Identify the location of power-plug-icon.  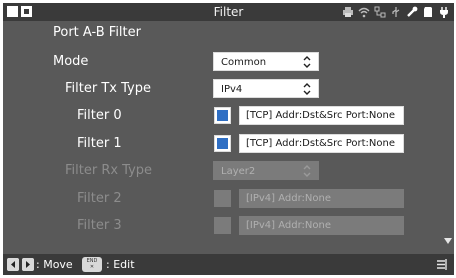
(444, 12).